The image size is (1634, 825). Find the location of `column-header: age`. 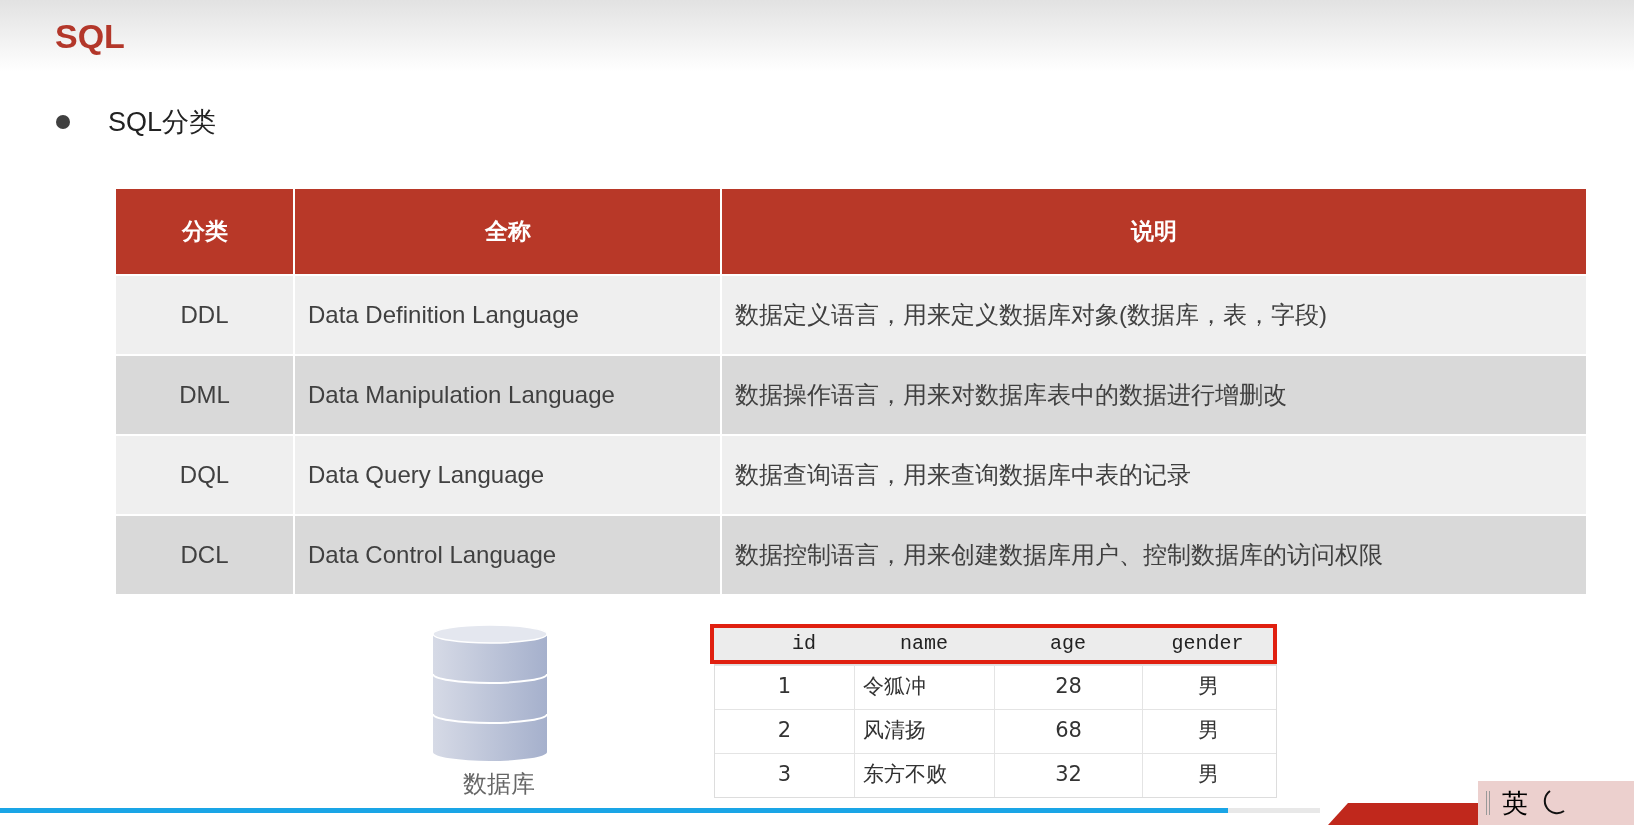

column-header: age is located at coordinates (1068, 643).